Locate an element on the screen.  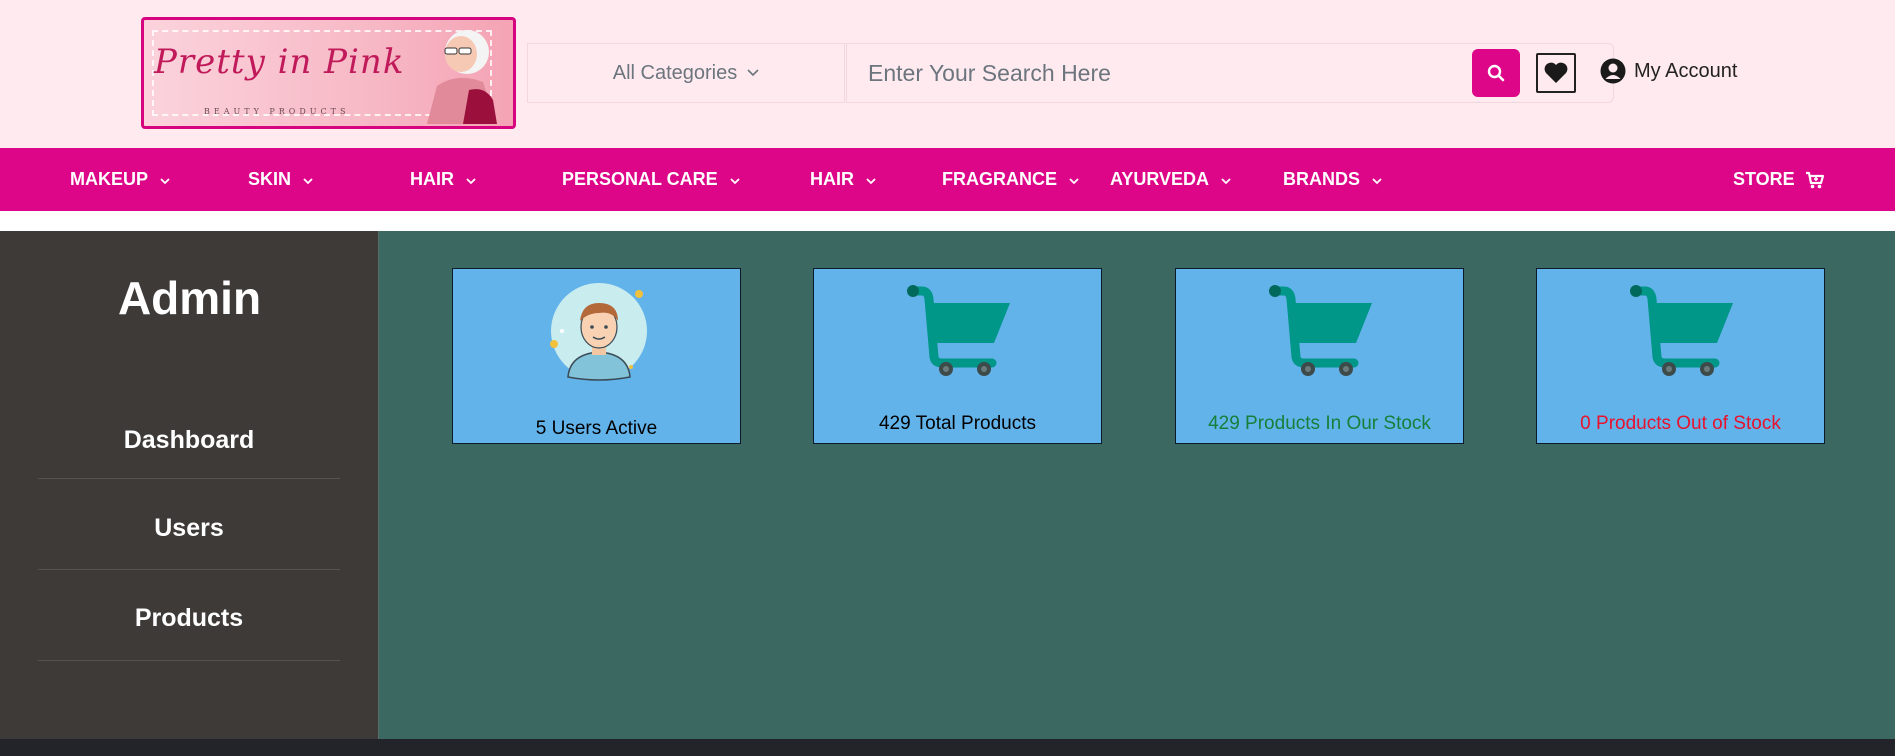
nav-store-label: STORE is located at coordinates (1764, 179).